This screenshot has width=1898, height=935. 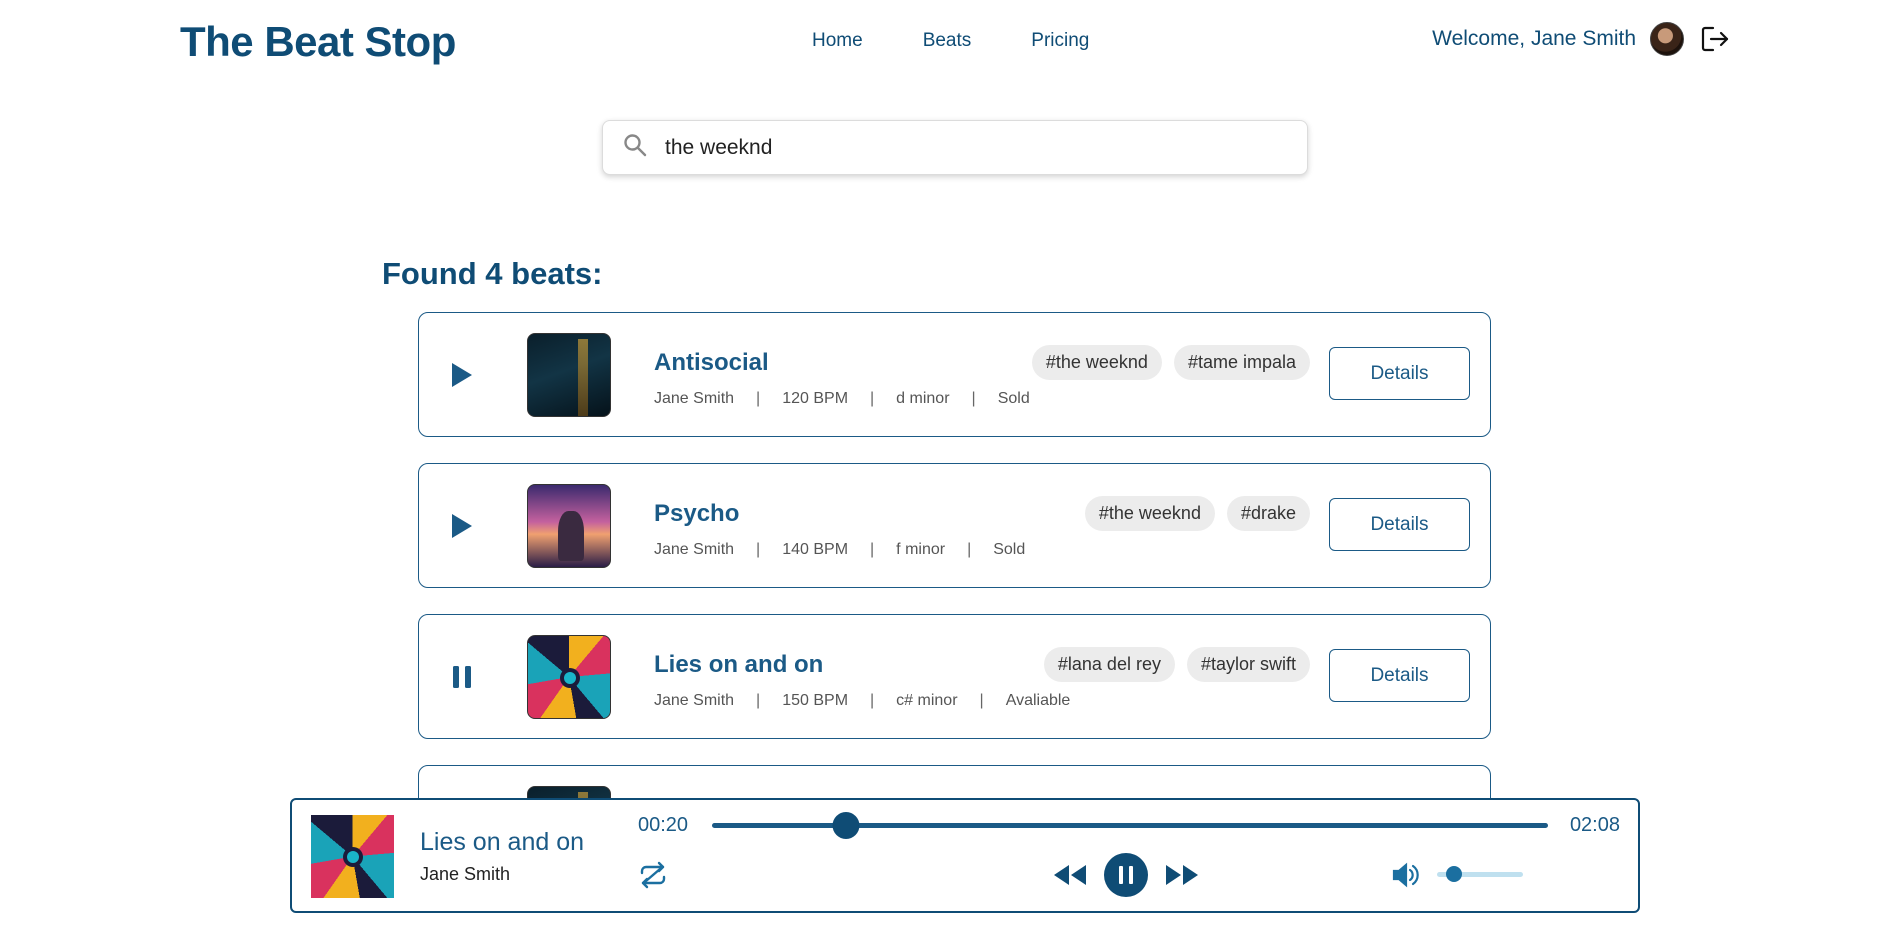 I want to click on beat-key: d minor, so click(x=923, y=398).